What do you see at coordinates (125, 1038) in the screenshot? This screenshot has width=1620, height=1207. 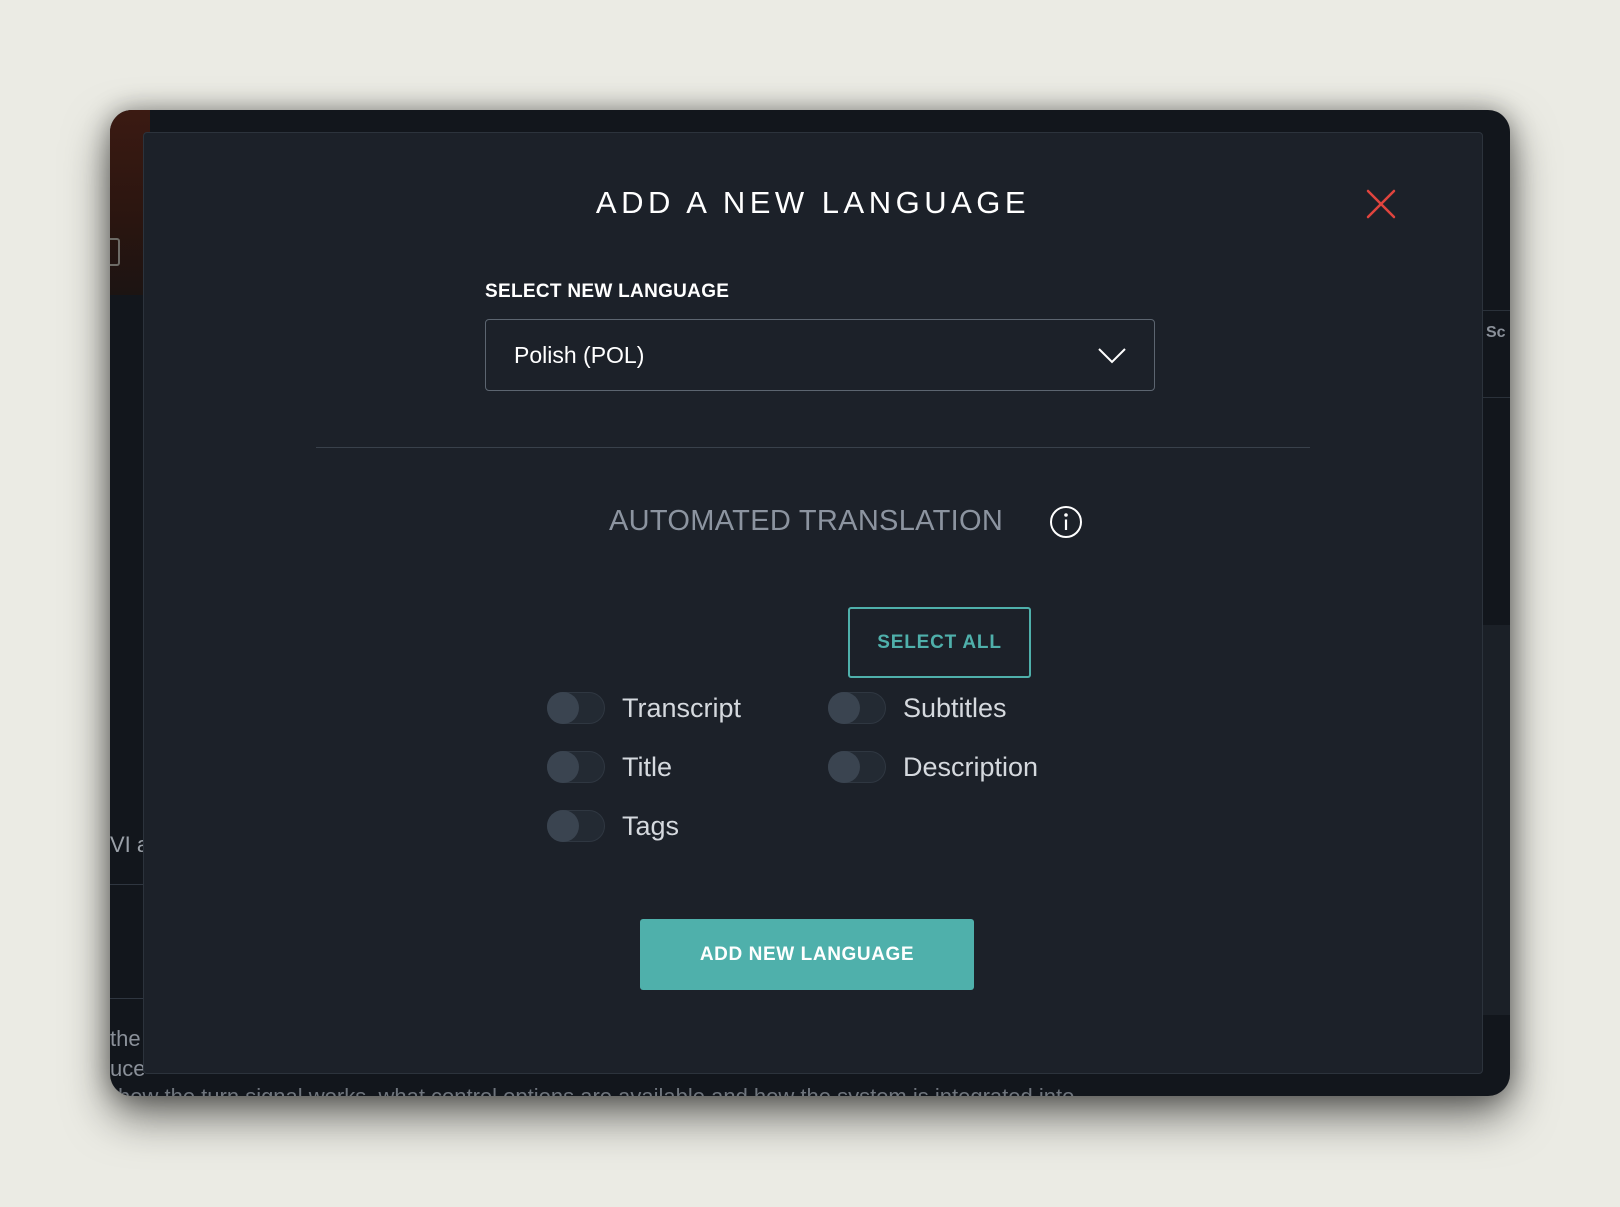 I see `background-text-line: the` at bounding box center [125, 1038].